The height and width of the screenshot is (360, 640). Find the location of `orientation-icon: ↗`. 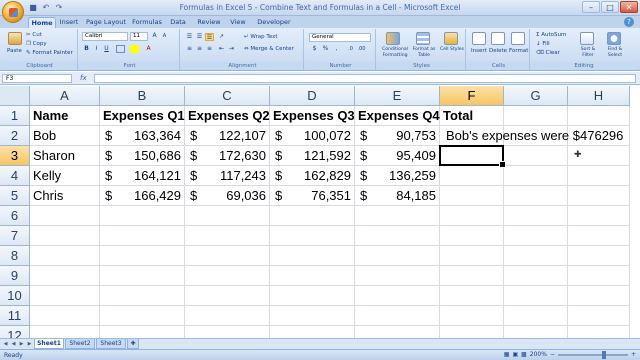

orientation-icon: ↗ is located at coordinates (221, 37).